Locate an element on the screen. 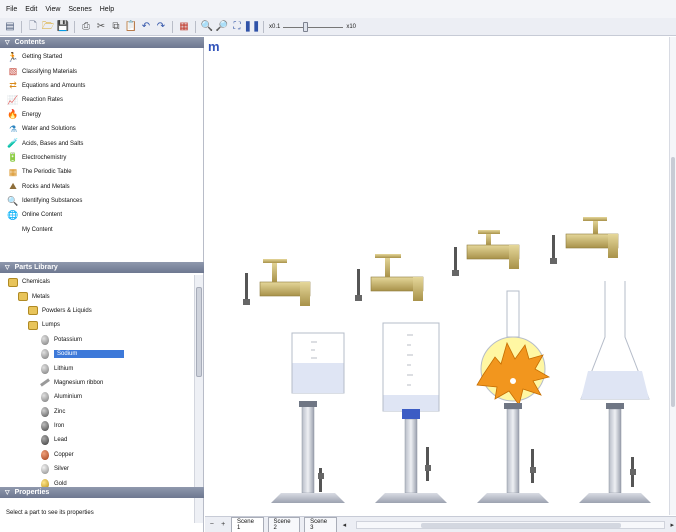 Image resolution: width=676 pixels, height=532 pixels. contents-item: ⛰ Rocks and Metals is located at coordinates (102, 187).